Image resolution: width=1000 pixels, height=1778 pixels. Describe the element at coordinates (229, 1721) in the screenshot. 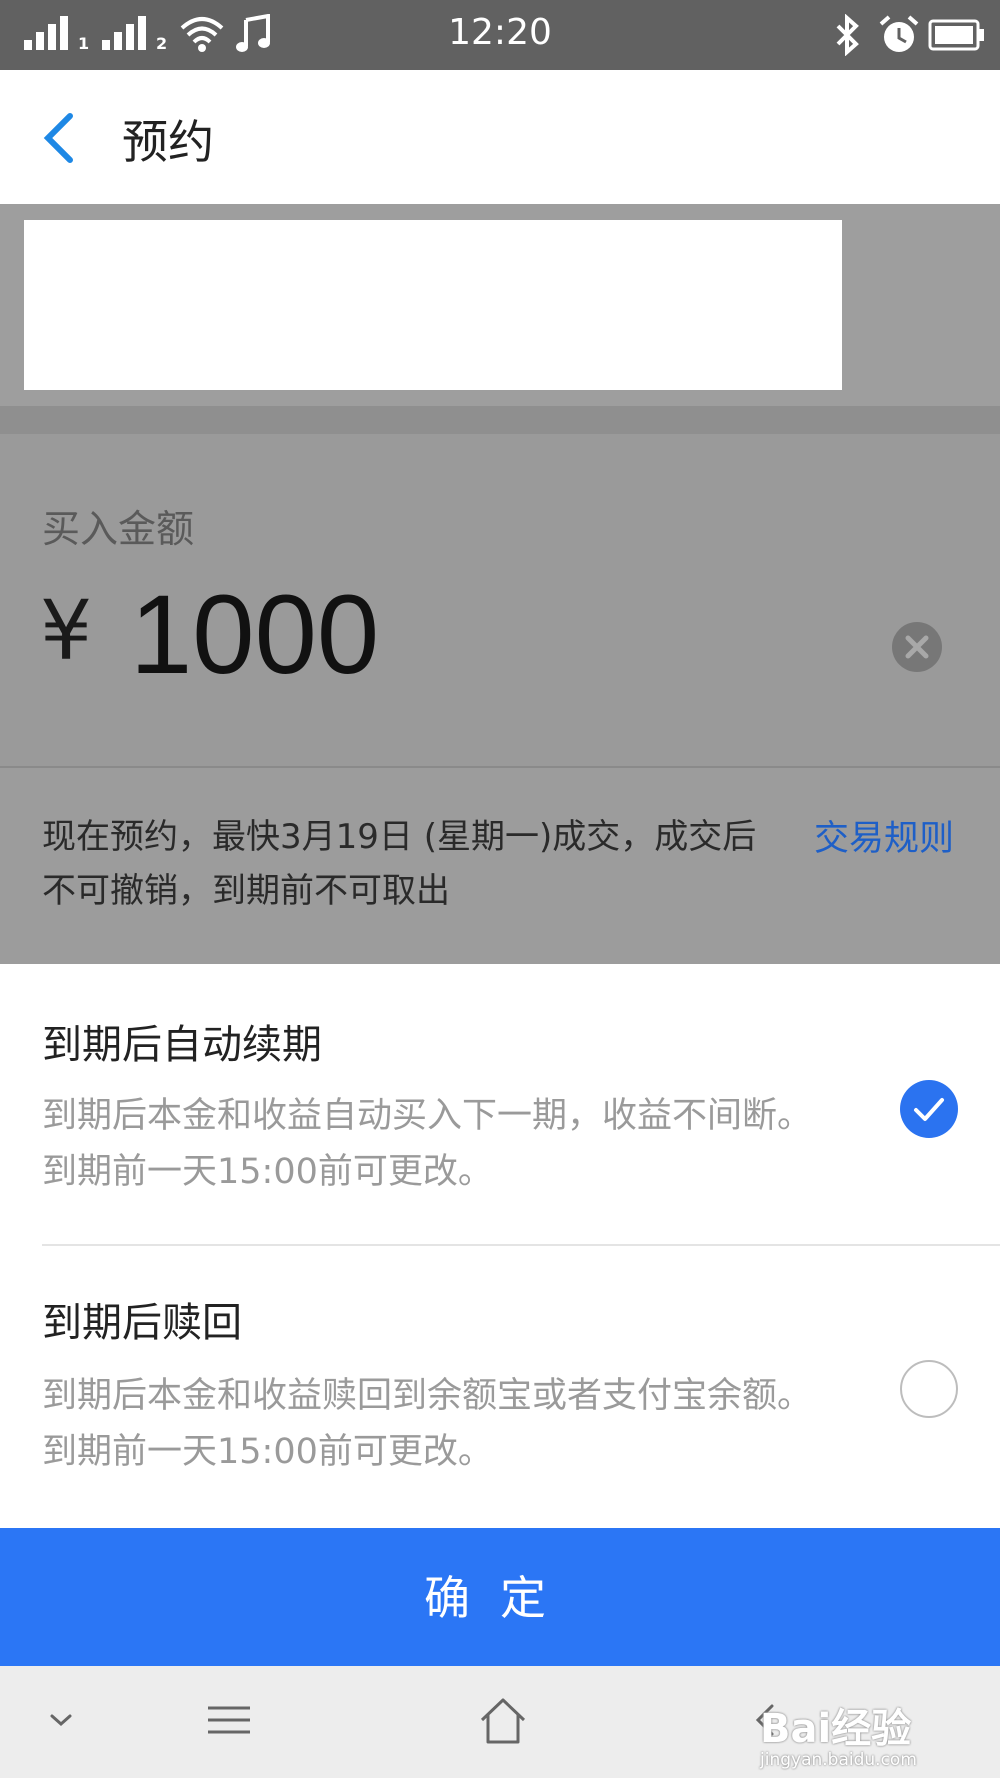

I see `menu-icon` at that location.